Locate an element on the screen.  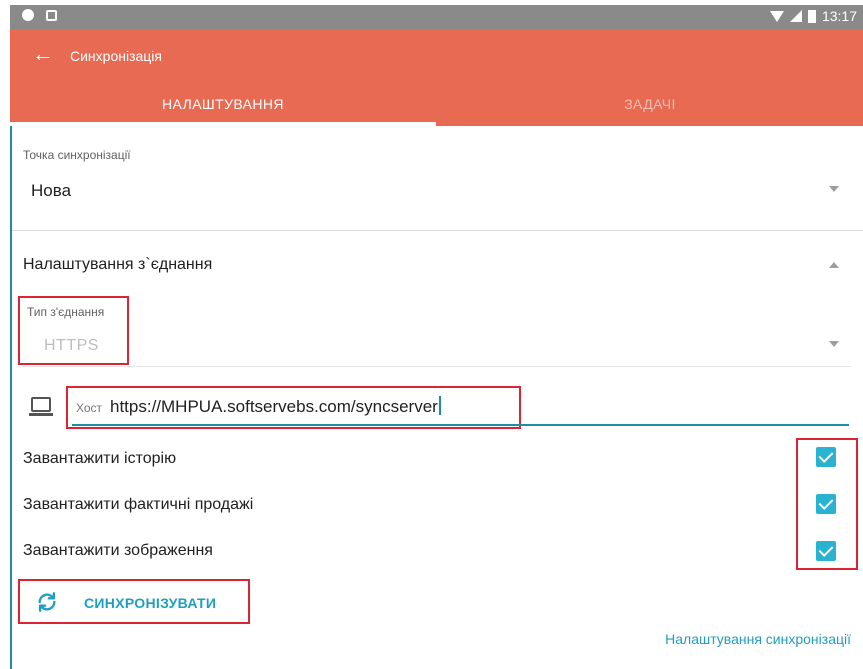
wifi-icon is located at coordinates (776, 16).